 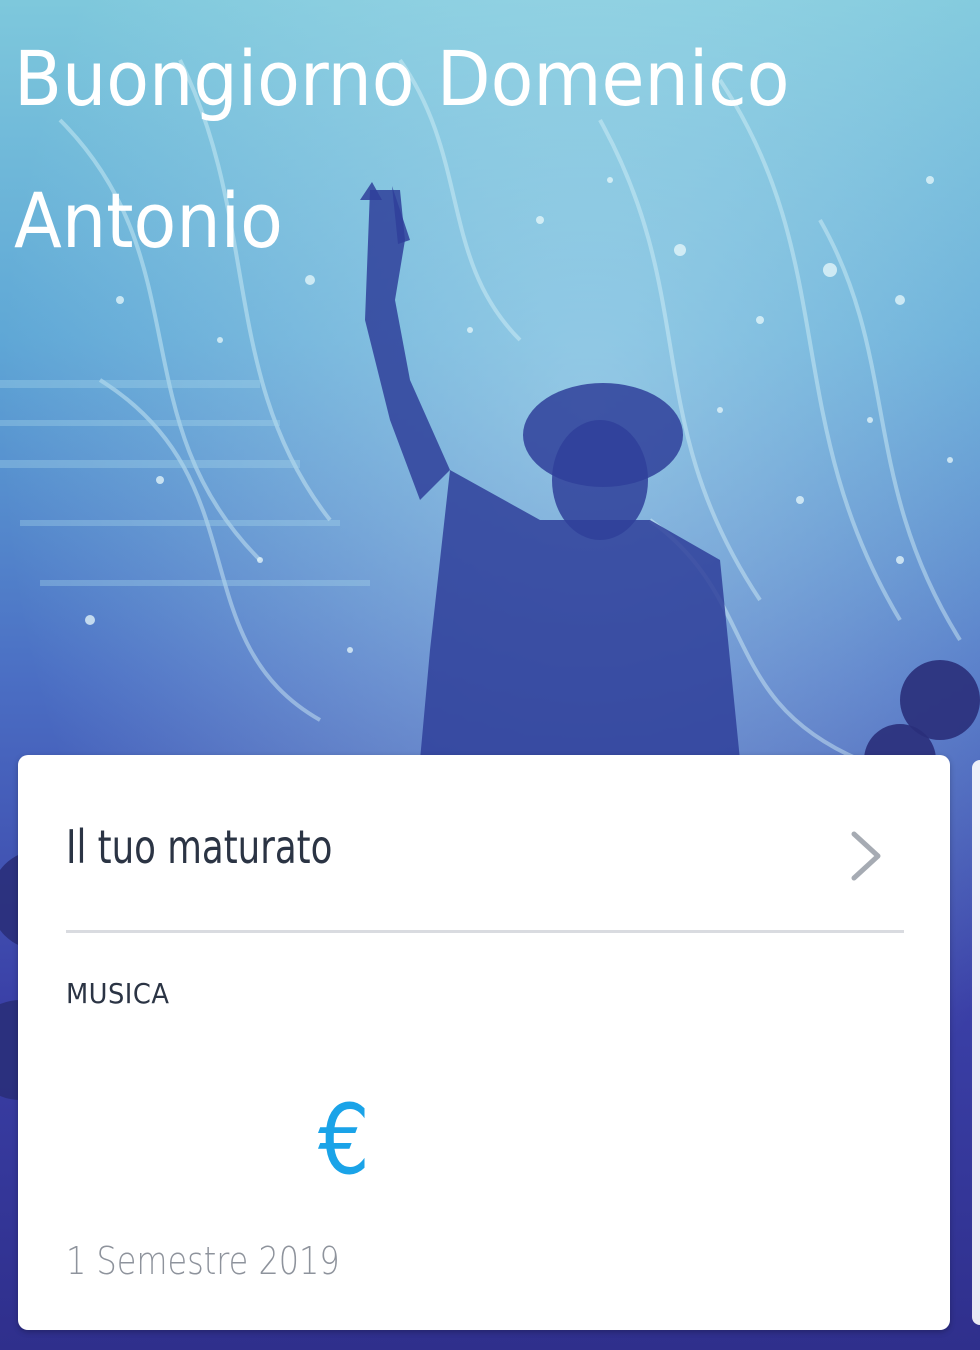 I want to click on amount-currency: €, so click(x=344, y=1140).